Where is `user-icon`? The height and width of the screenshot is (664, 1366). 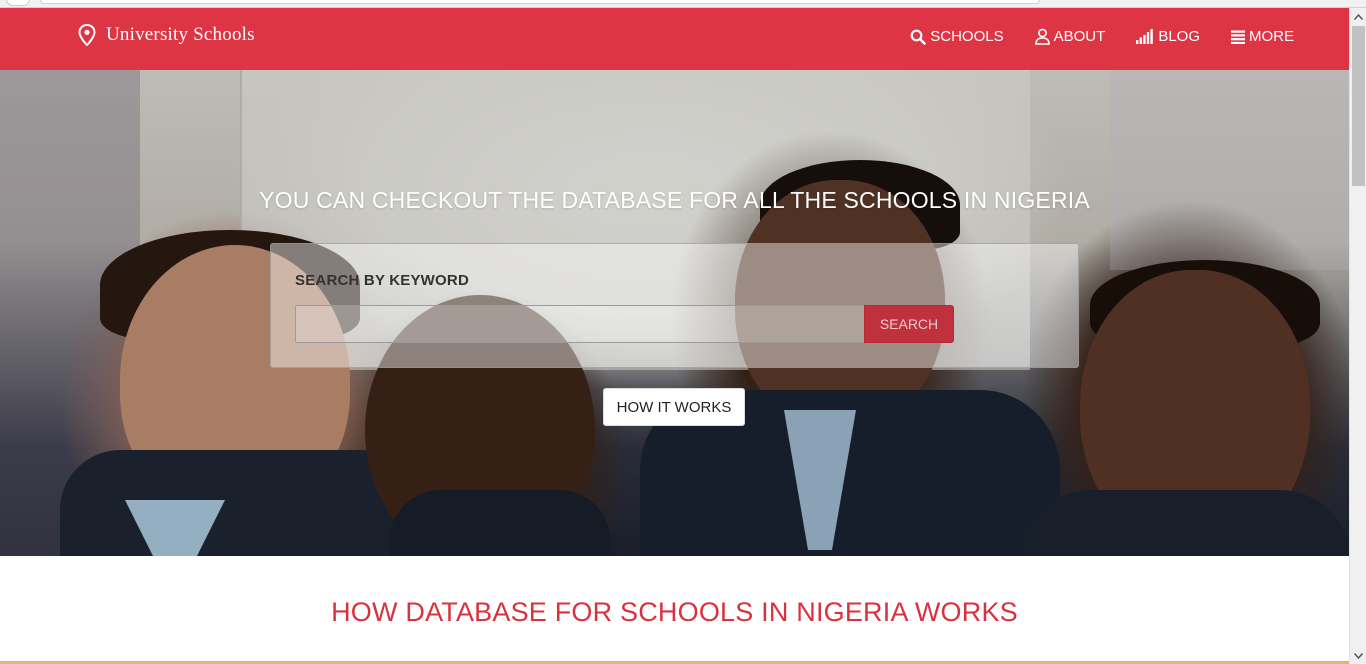 user-icon is located at coordinates (1042, 36).